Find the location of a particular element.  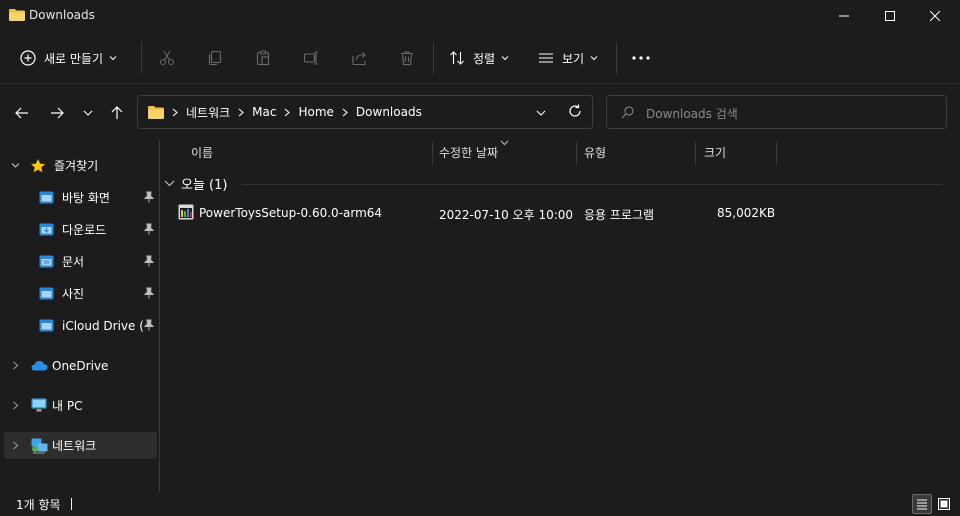

status-divider is located at coordinates (71, 504).